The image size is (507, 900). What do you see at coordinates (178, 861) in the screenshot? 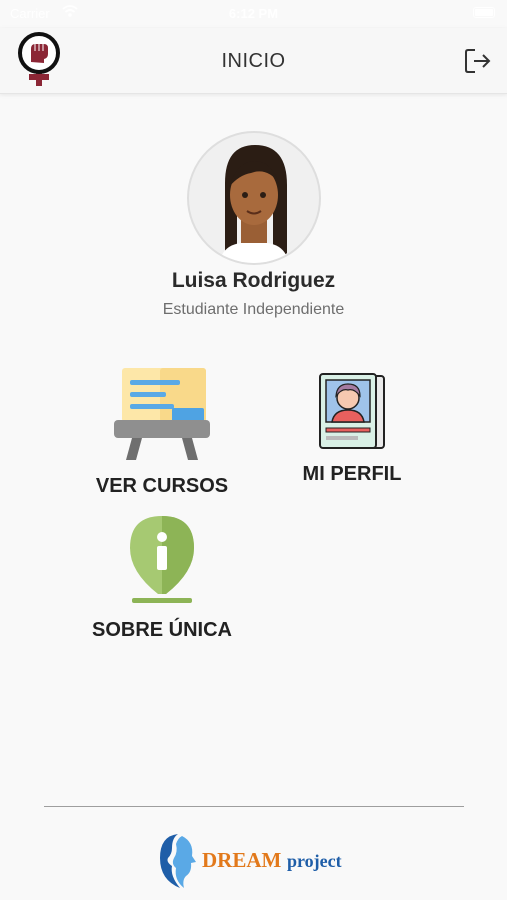
I see `dream-face-icon` at bounding box center [178, 861].